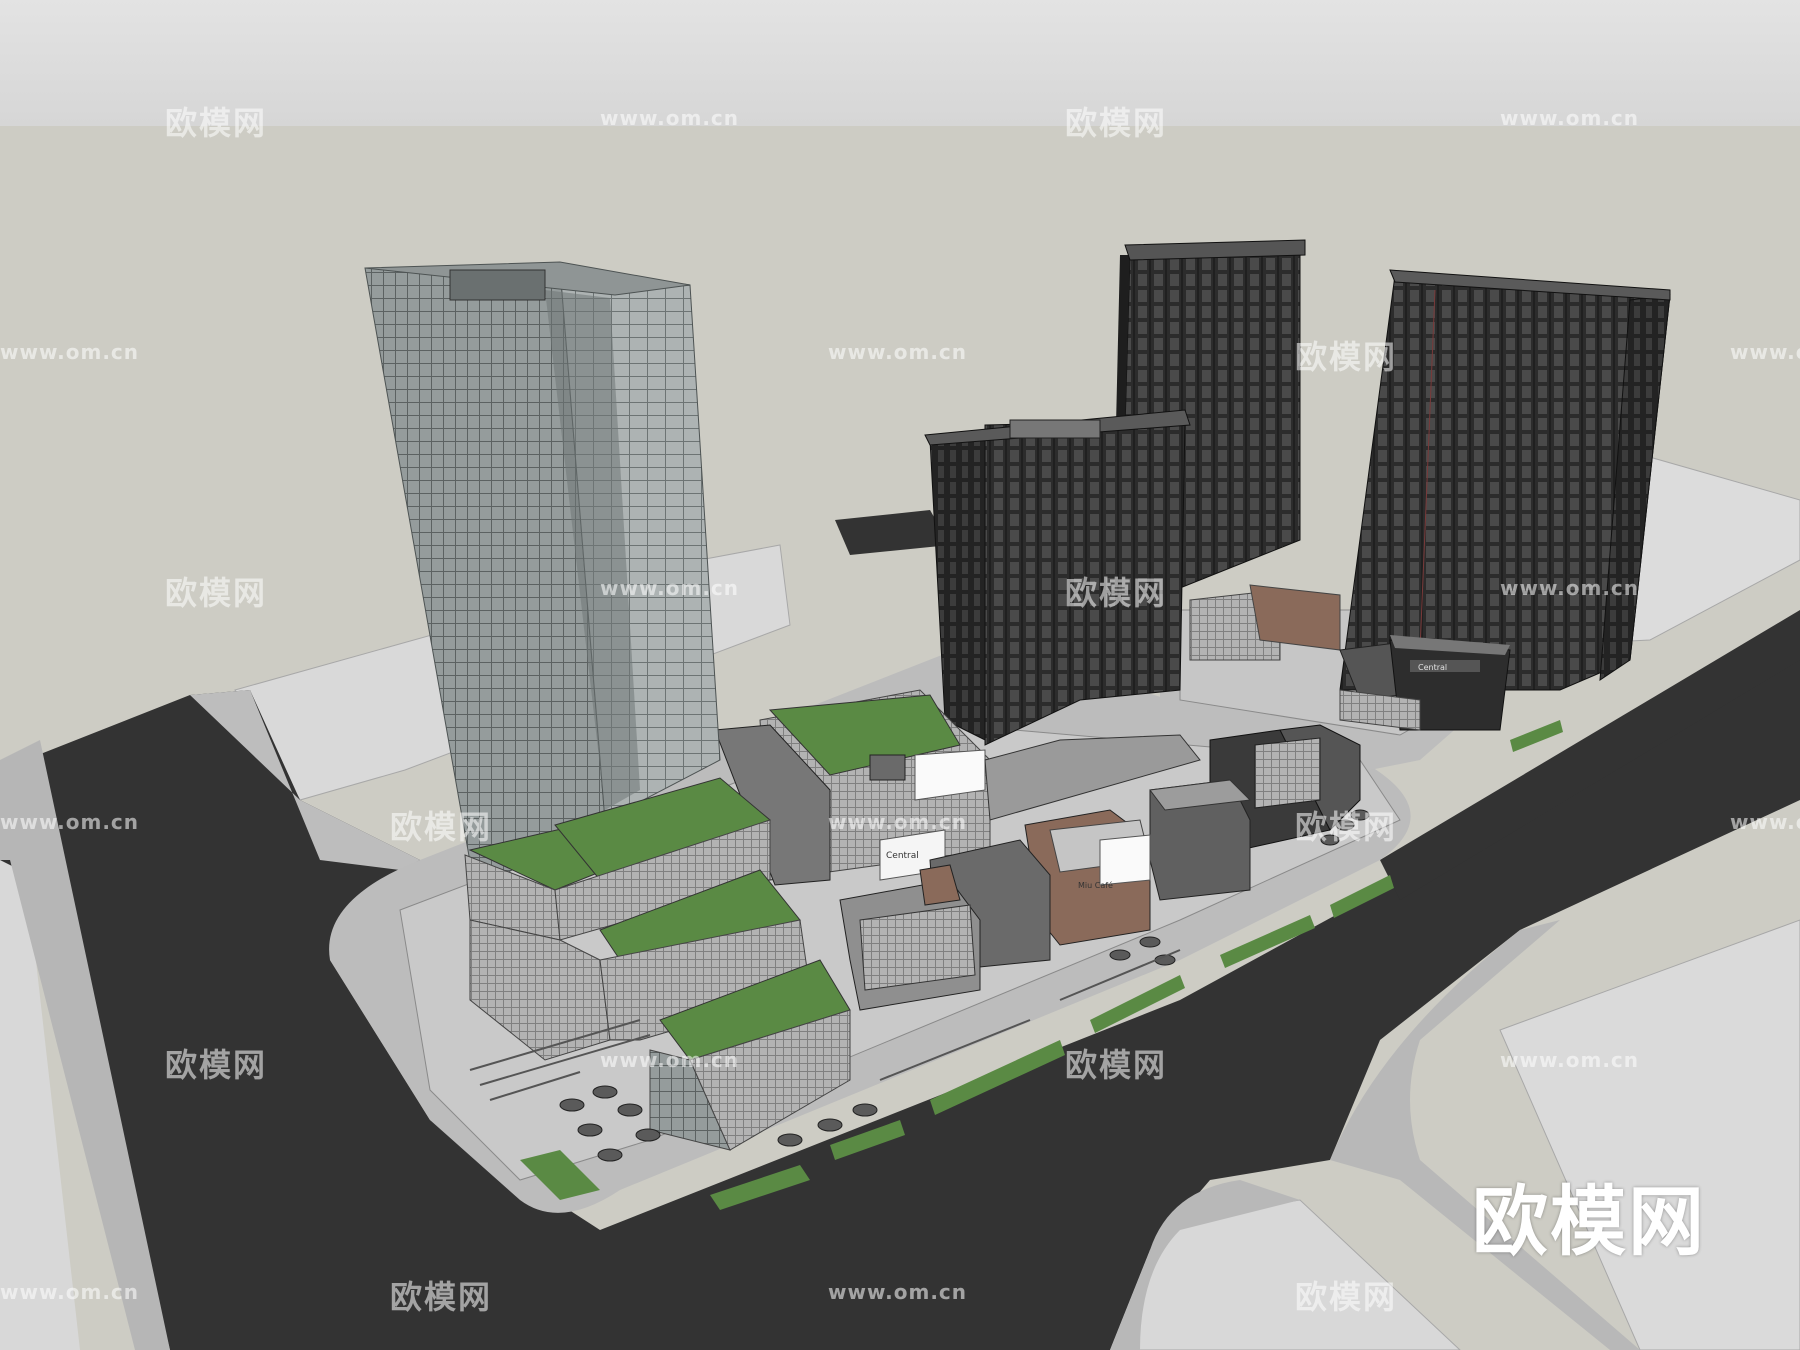 This screenshot has height=1350, width=1800. What do you see at coordinates (1095, 885) in the screenshot?
I see `cafe-sign: Miu Café` at bounding box center [1095, 885].